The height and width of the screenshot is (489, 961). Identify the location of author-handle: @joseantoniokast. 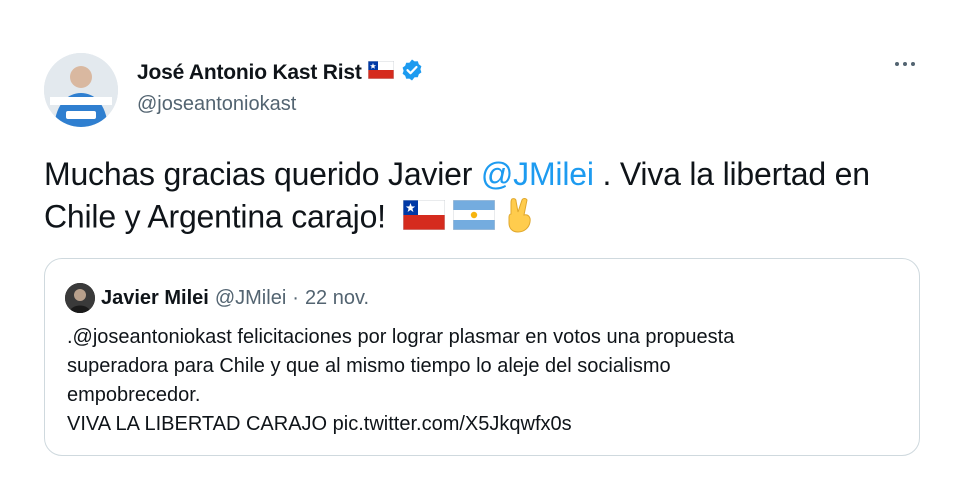
(216, 104).